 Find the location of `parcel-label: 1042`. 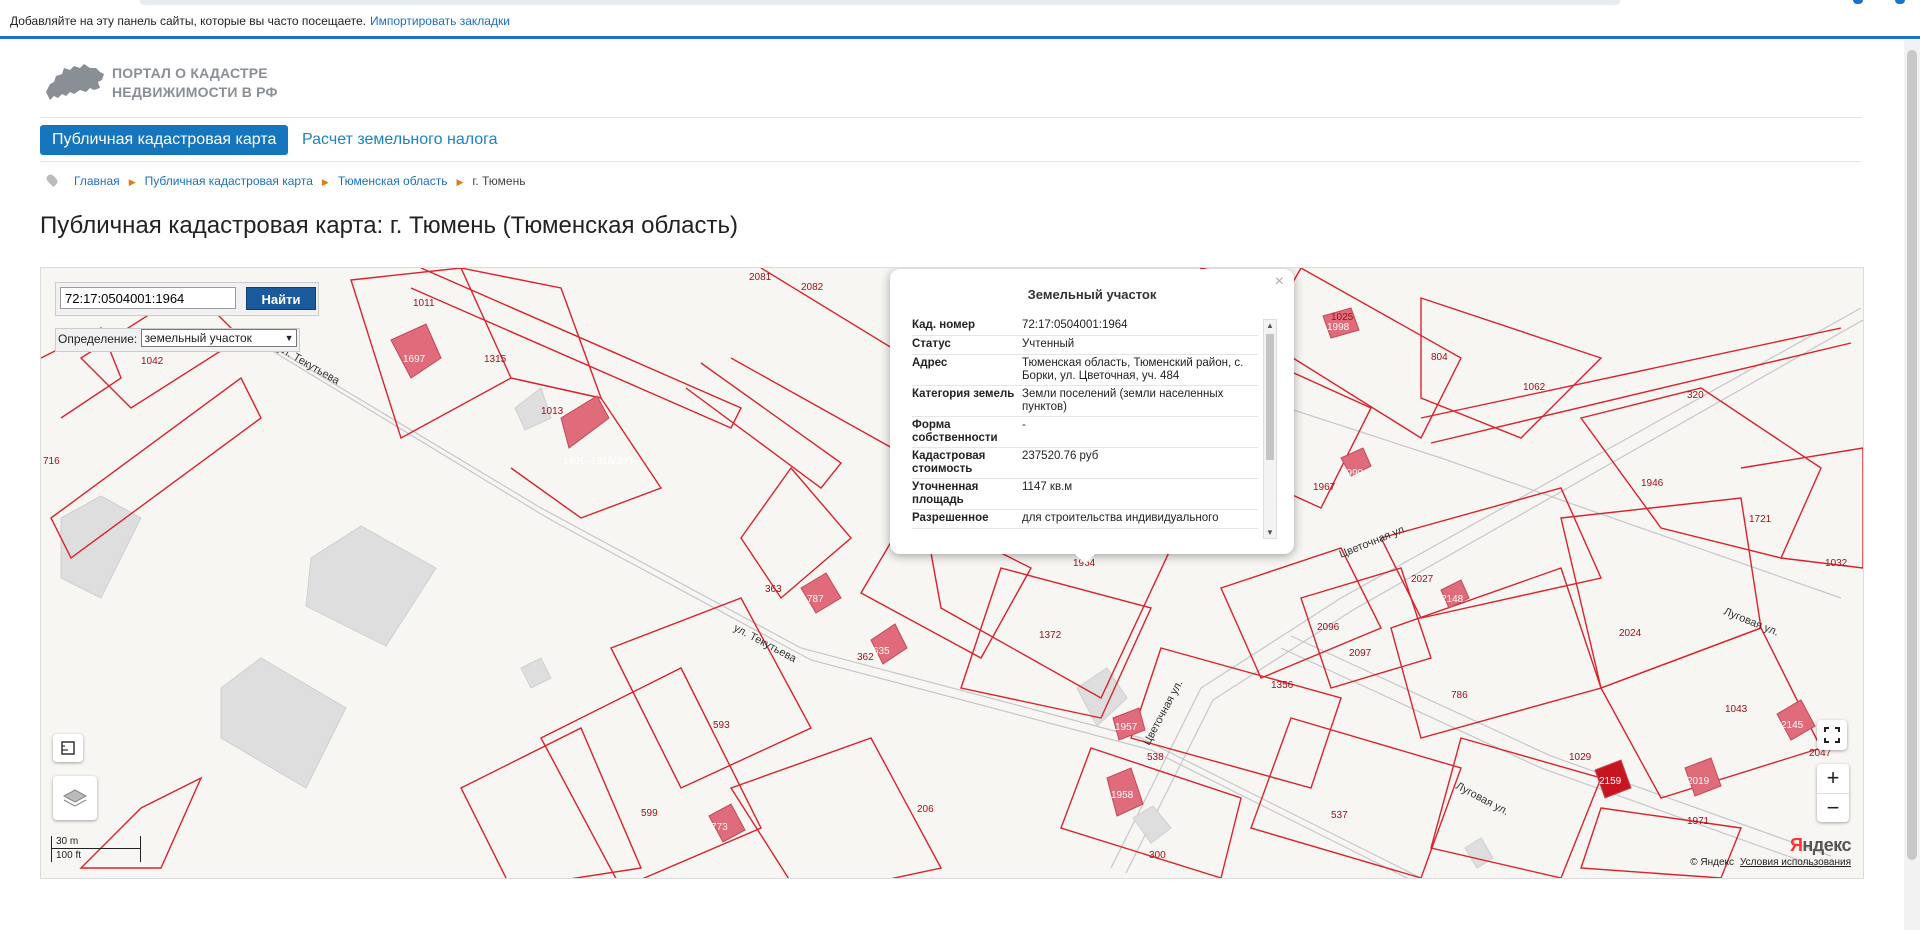

parcel-label: 1042 is located at coordinates (152, 361).